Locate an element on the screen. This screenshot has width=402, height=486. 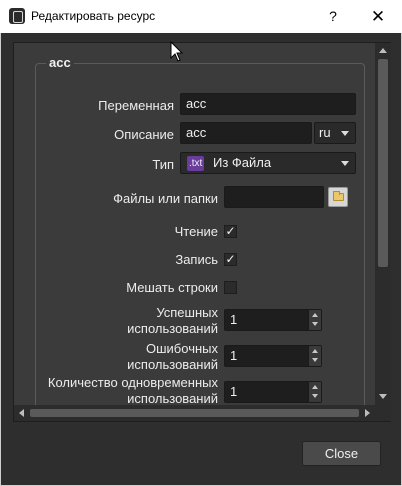
vertical-scroll-thumb is located at coordinates (383, 163).